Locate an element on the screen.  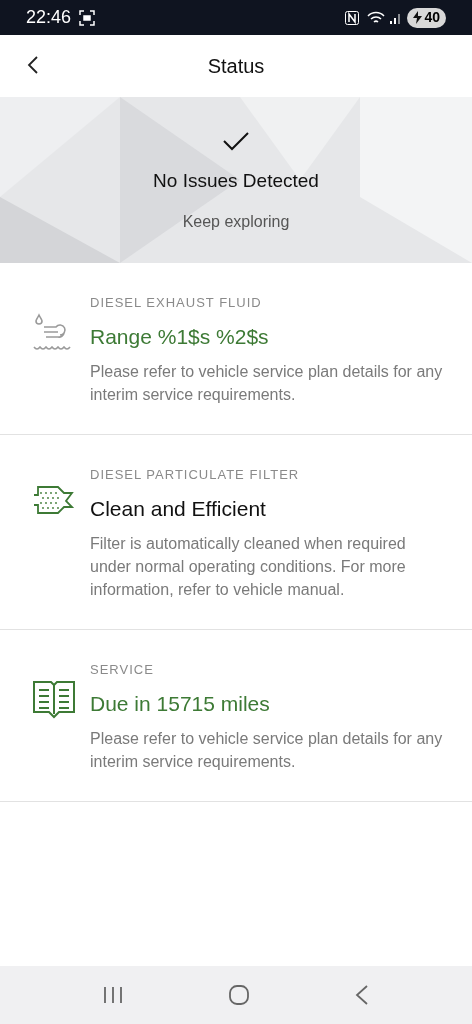
section-label: DIESEL PARTICULATE FILTER is located at coordinates (195, 475).